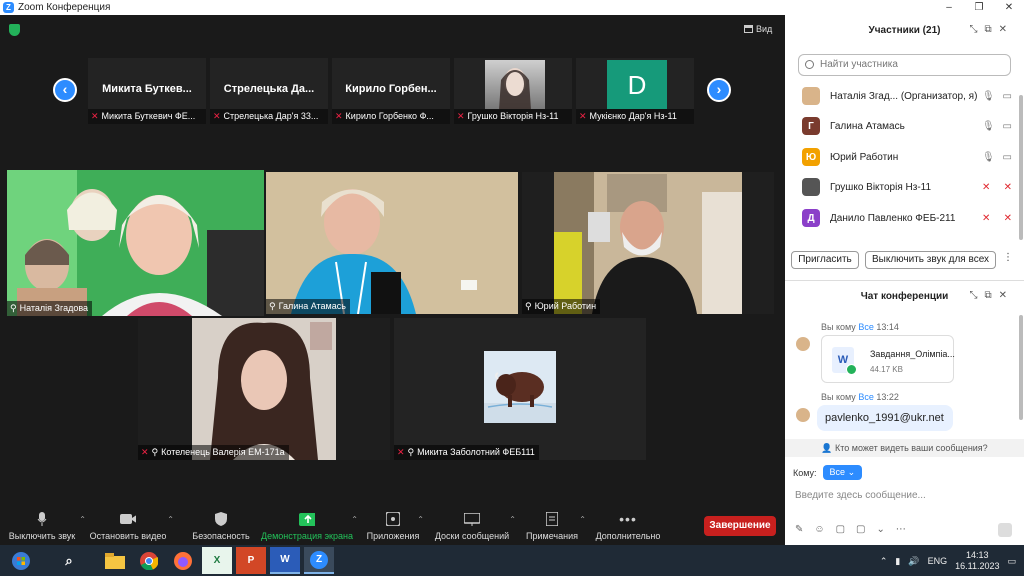  What do you see at coordinates (811, 187) in the screenshot?
I see `participant-avatar` at bounding box center [811, 187].